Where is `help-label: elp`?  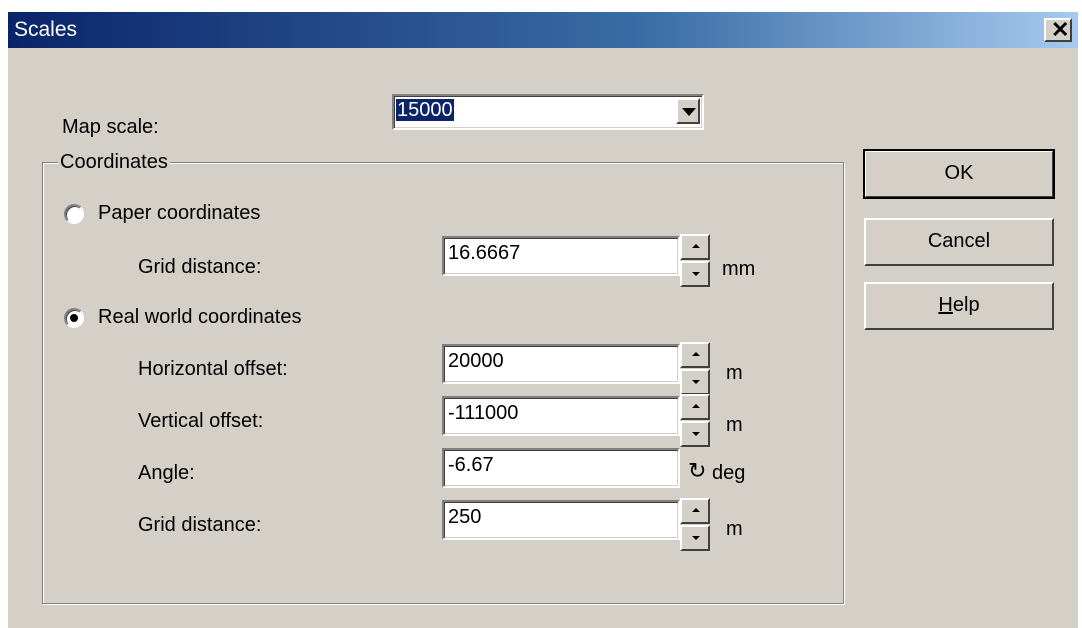 help-label: elp is located at coordinates (966, 305).